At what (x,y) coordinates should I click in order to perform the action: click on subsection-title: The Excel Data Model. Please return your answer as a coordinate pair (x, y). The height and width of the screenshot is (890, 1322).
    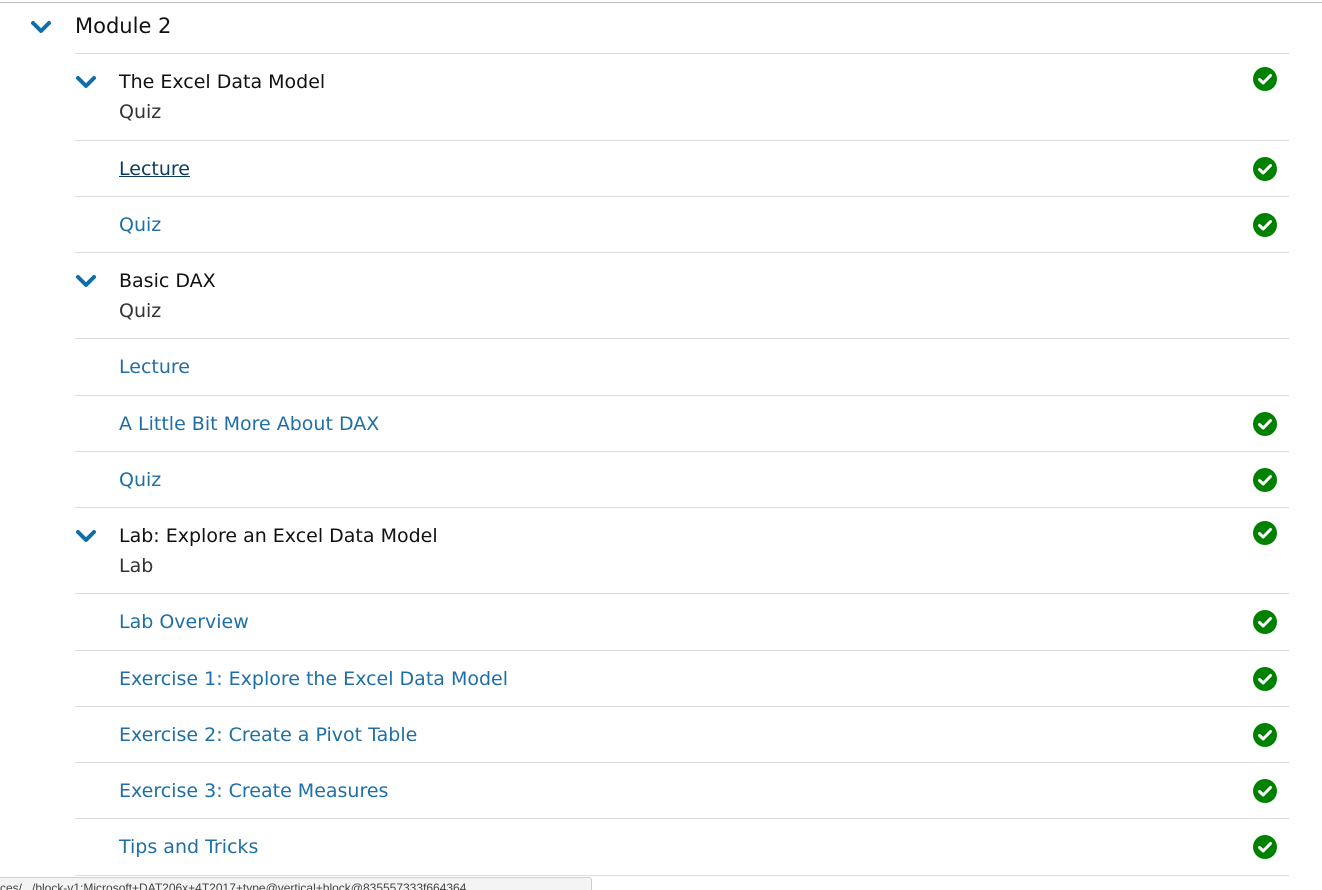
    Looking at the image, I should click on (222, 82).